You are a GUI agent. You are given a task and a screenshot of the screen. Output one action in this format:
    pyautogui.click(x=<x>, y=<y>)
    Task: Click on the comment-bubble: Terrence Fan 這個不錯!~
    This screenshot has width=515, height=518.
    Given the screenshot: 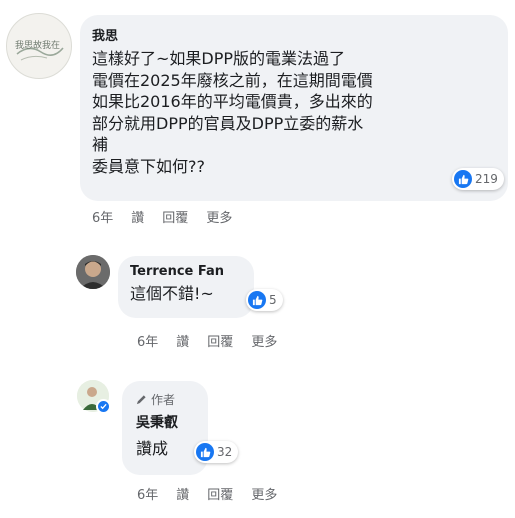 What is the action you would take?
    pyautogui.click(x=186, y=287)
    